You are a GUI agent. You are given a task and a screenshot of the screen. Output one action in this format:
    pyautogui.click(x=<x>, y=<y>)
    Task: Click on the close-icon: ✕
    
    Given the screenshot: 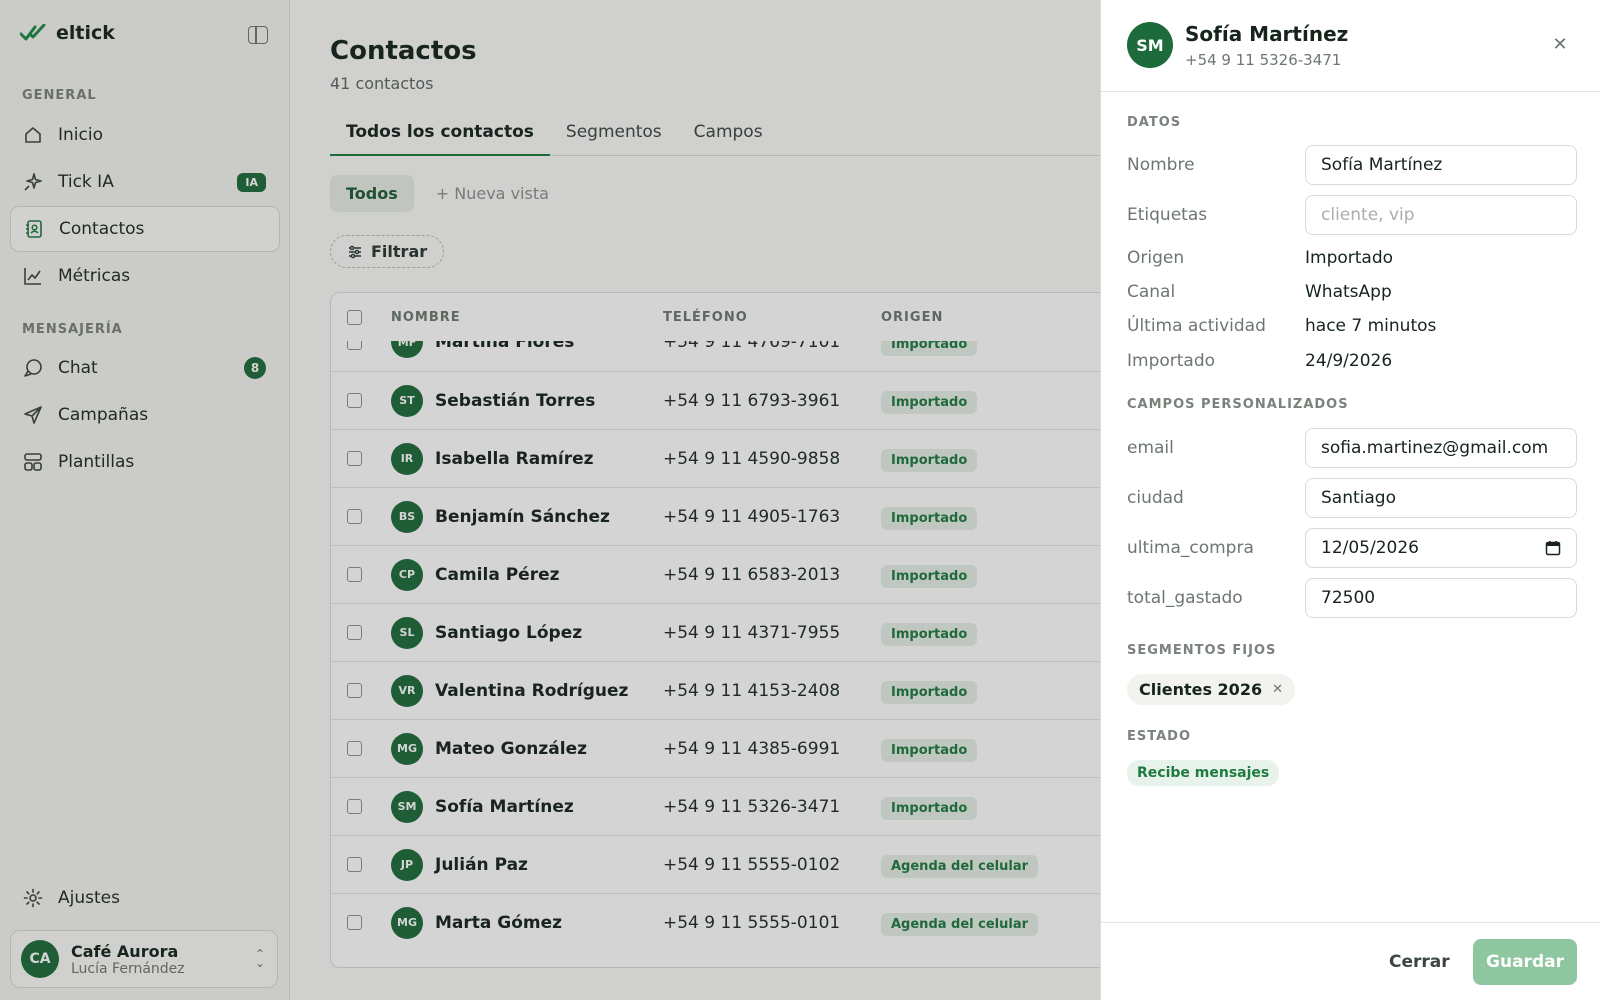 What is the action you would take?
    pyautogui.click(x=1560, y=45)
    